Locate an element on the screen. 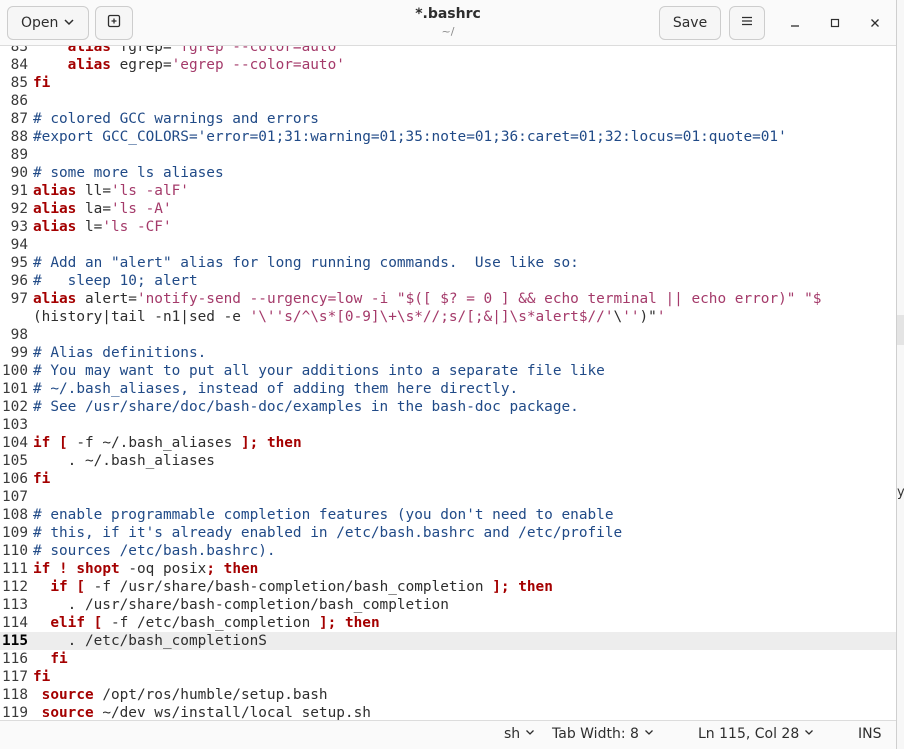 The height and width of the screenshot is (749, 904). code-line: 93 alias l='ls -CF' is located at coordinates (448, 227).